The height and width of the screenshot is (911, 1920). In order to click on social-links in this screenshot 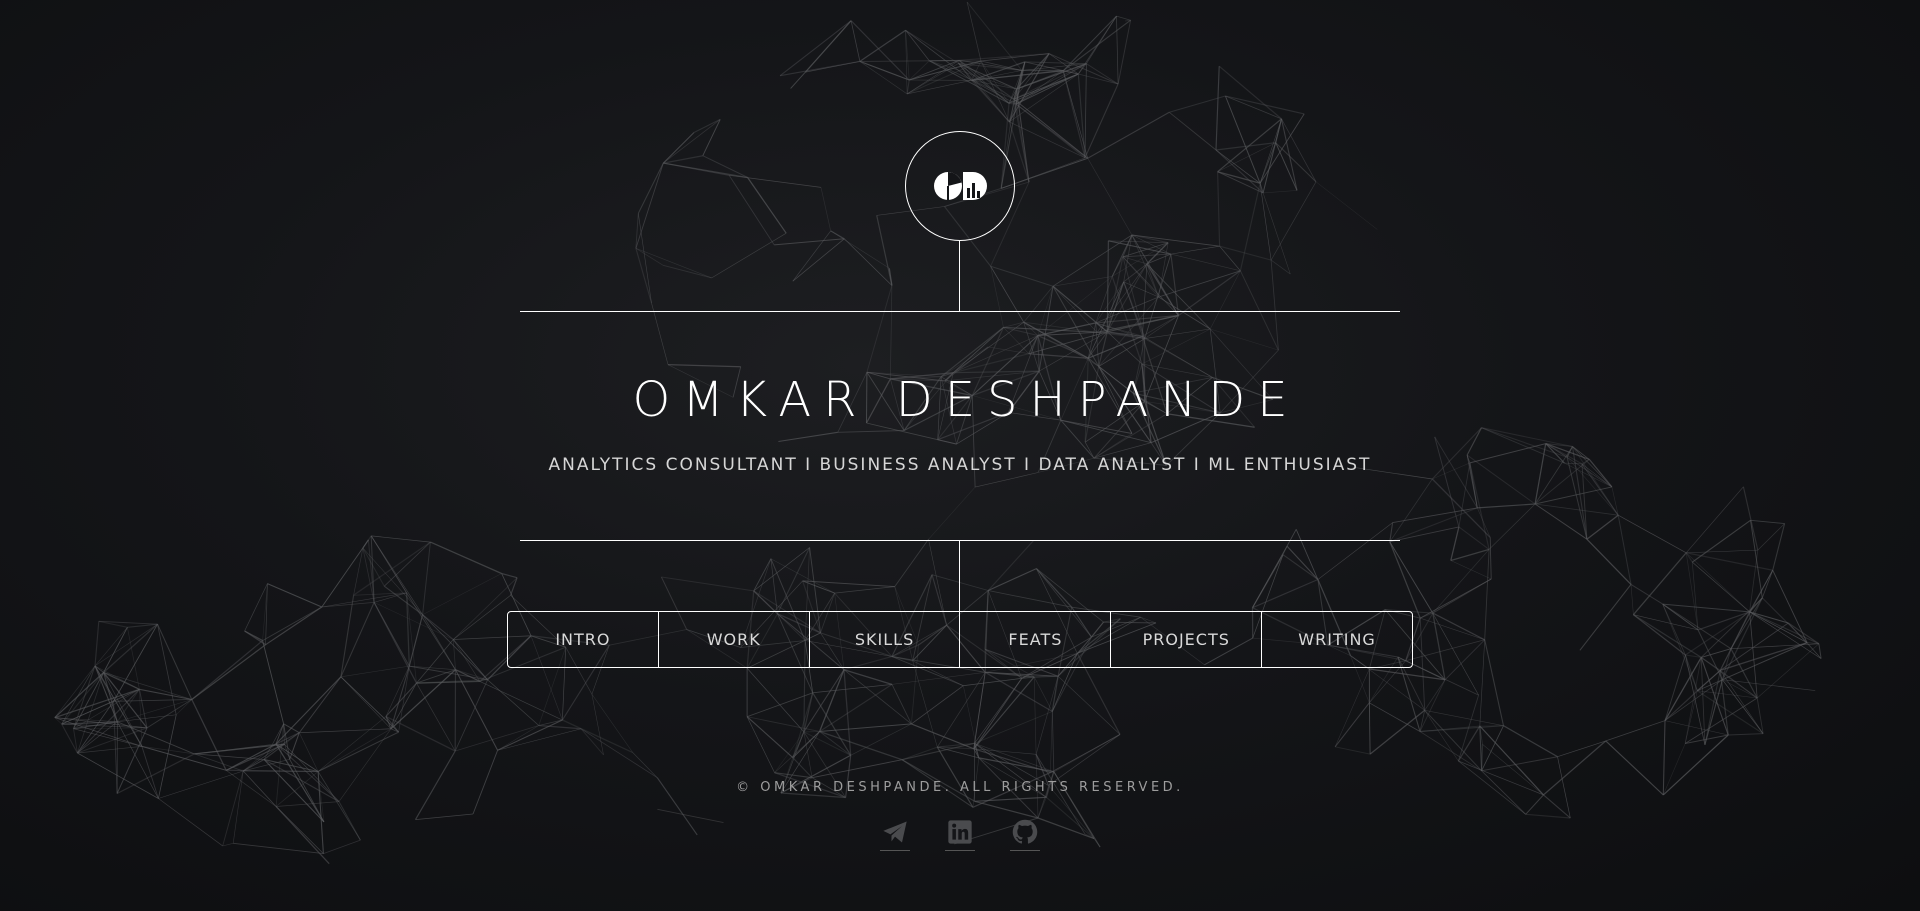, I will do `click(960, 838)`.